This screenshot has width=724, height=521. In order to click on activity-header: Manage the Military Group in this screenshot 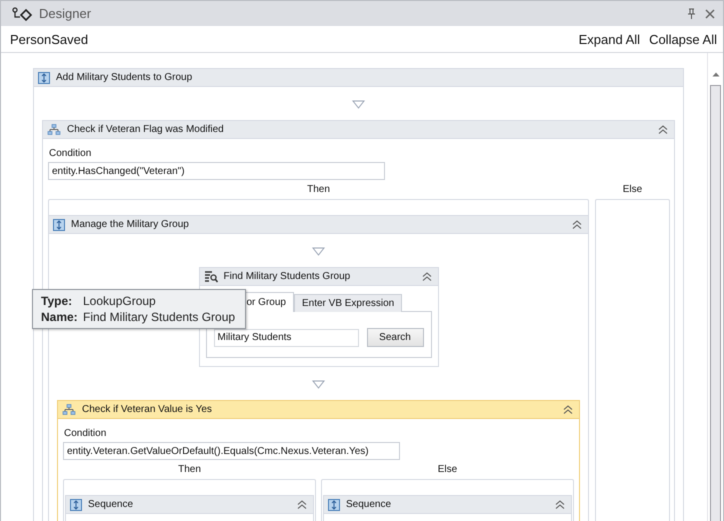, I will do `click(318, 225)`.